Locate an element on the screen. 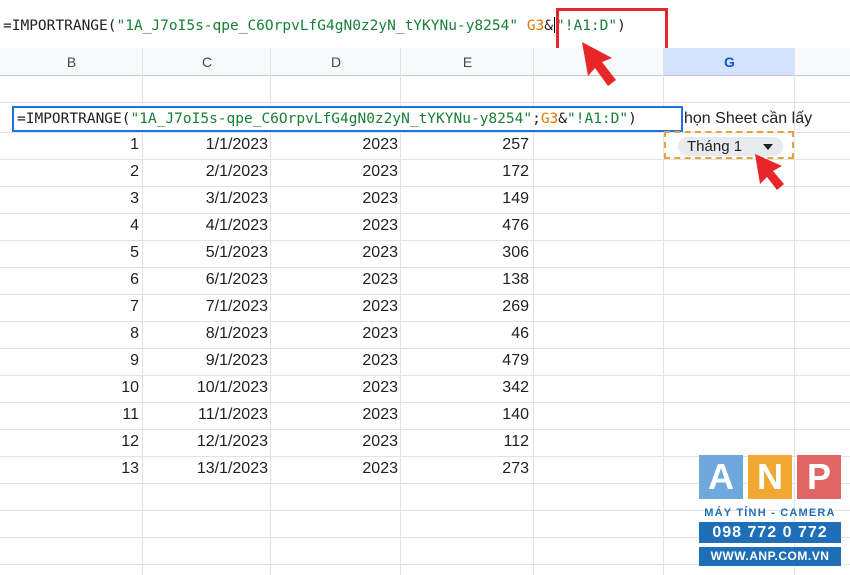 Image resolution: width=850 pixels, height=575 pixels. table-cell: 8/1/2023 is located at coordinates (237, 334).